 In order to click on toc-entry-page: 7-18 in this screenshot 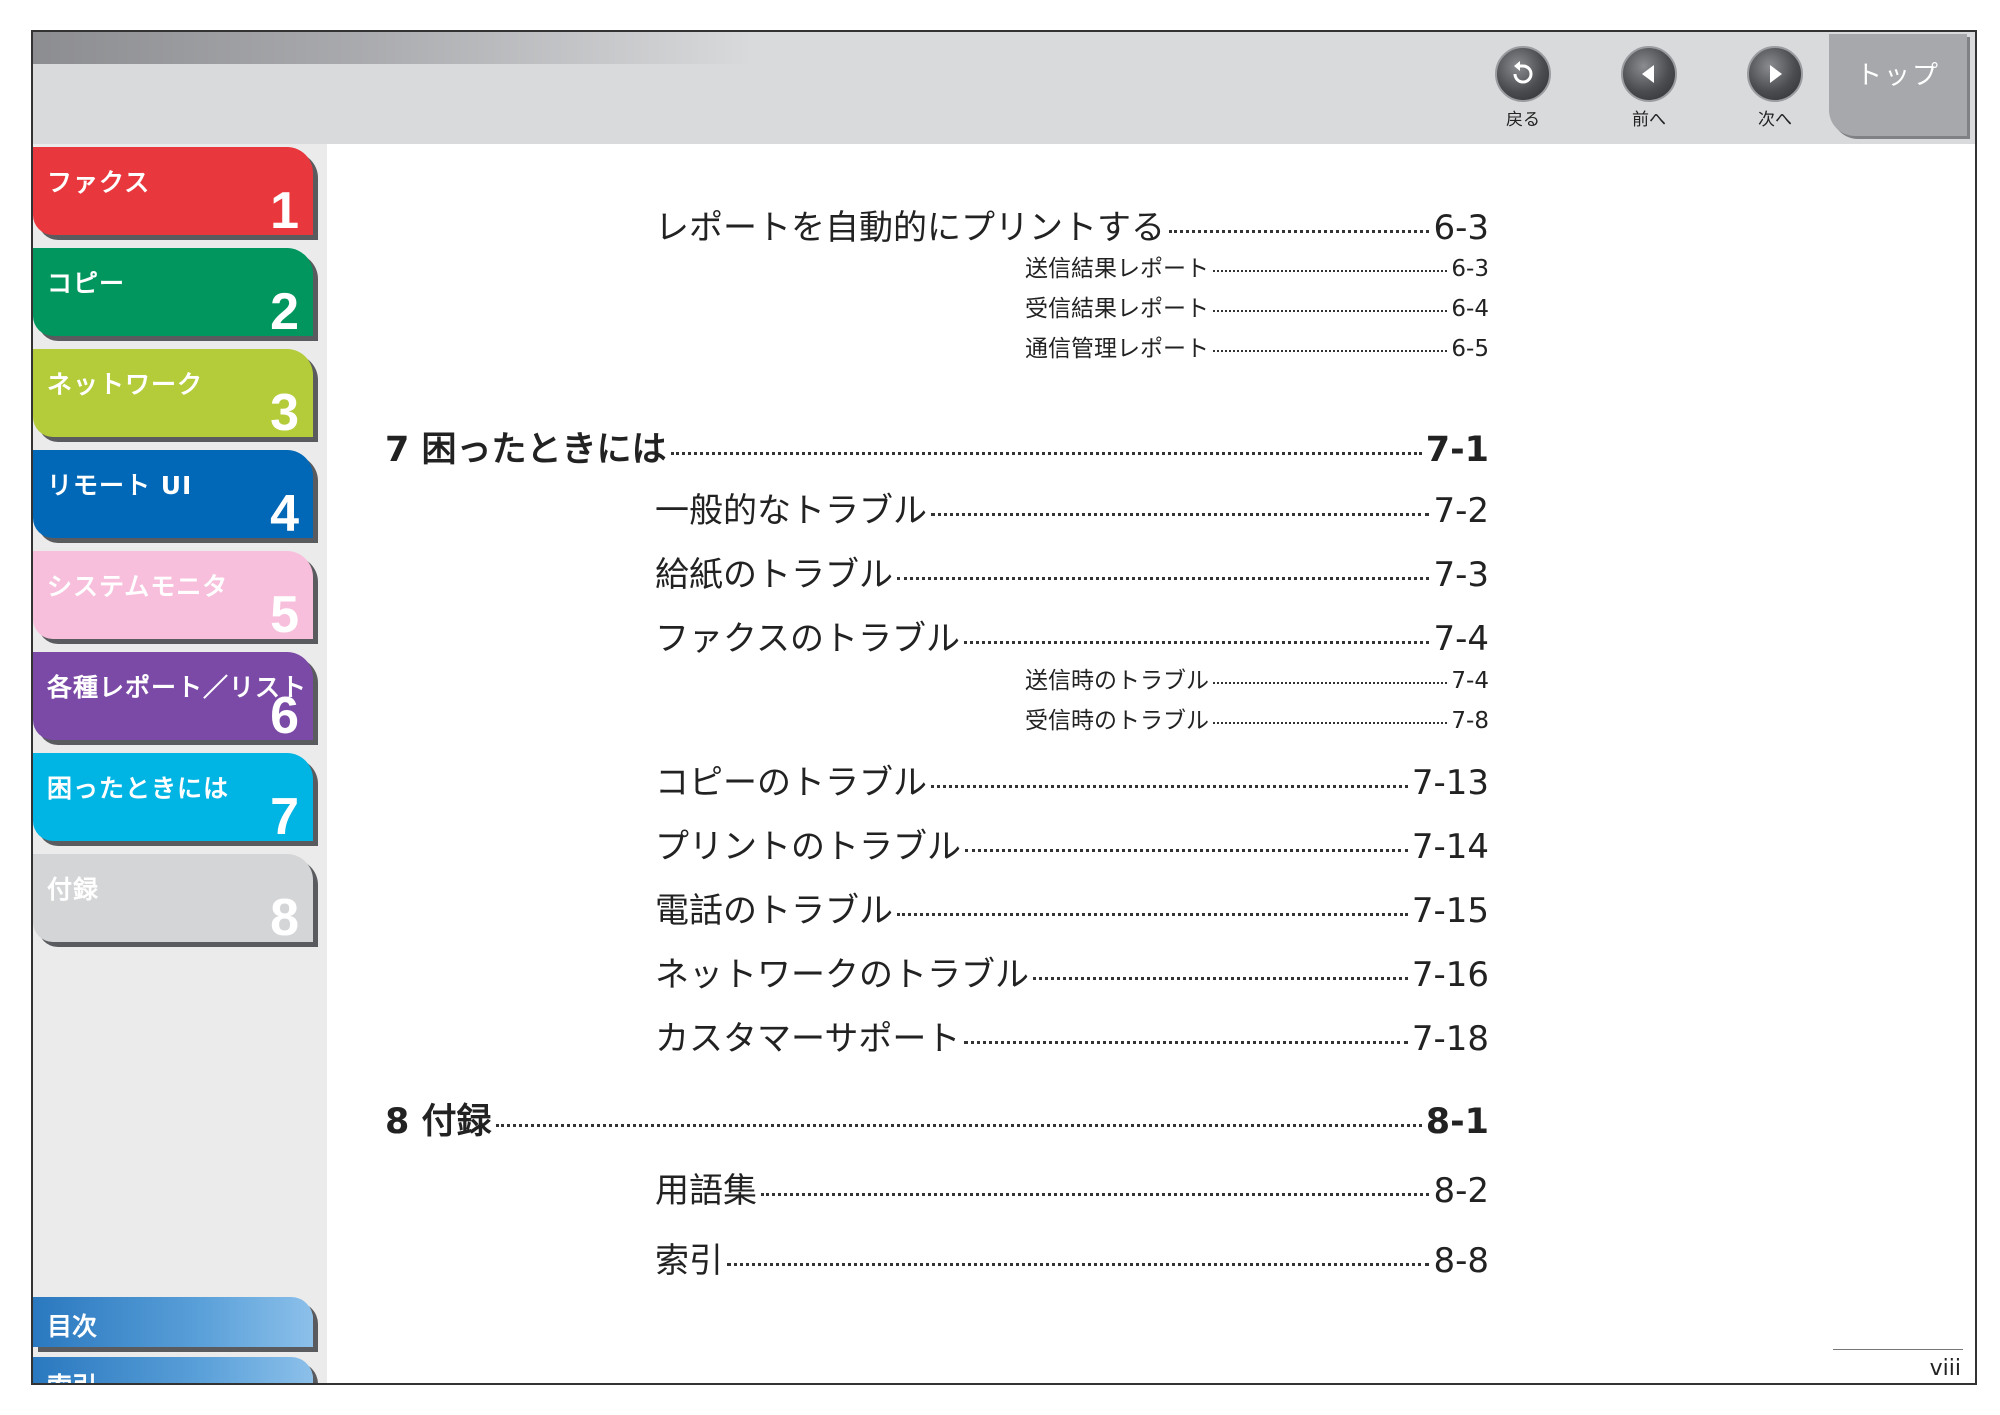, I will do `click(1450, 1039)`.